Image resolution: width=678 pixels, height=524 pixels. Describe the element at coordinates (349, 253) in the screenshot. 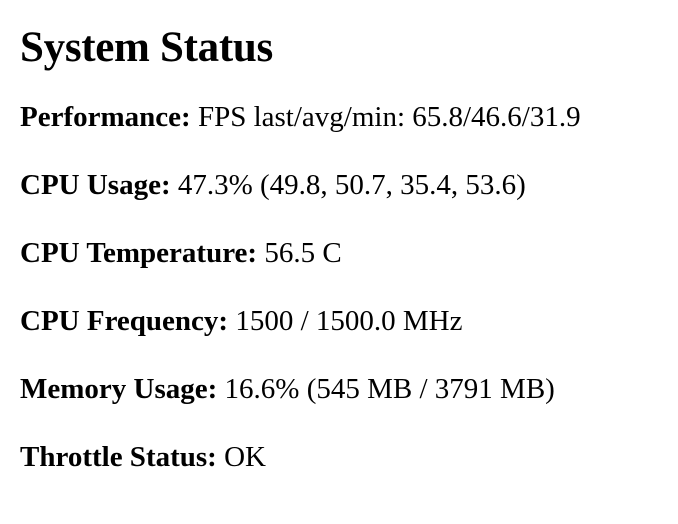

I see `stat-row-cpu-temperature: CPU Temperature: 56.5 C` at that location.